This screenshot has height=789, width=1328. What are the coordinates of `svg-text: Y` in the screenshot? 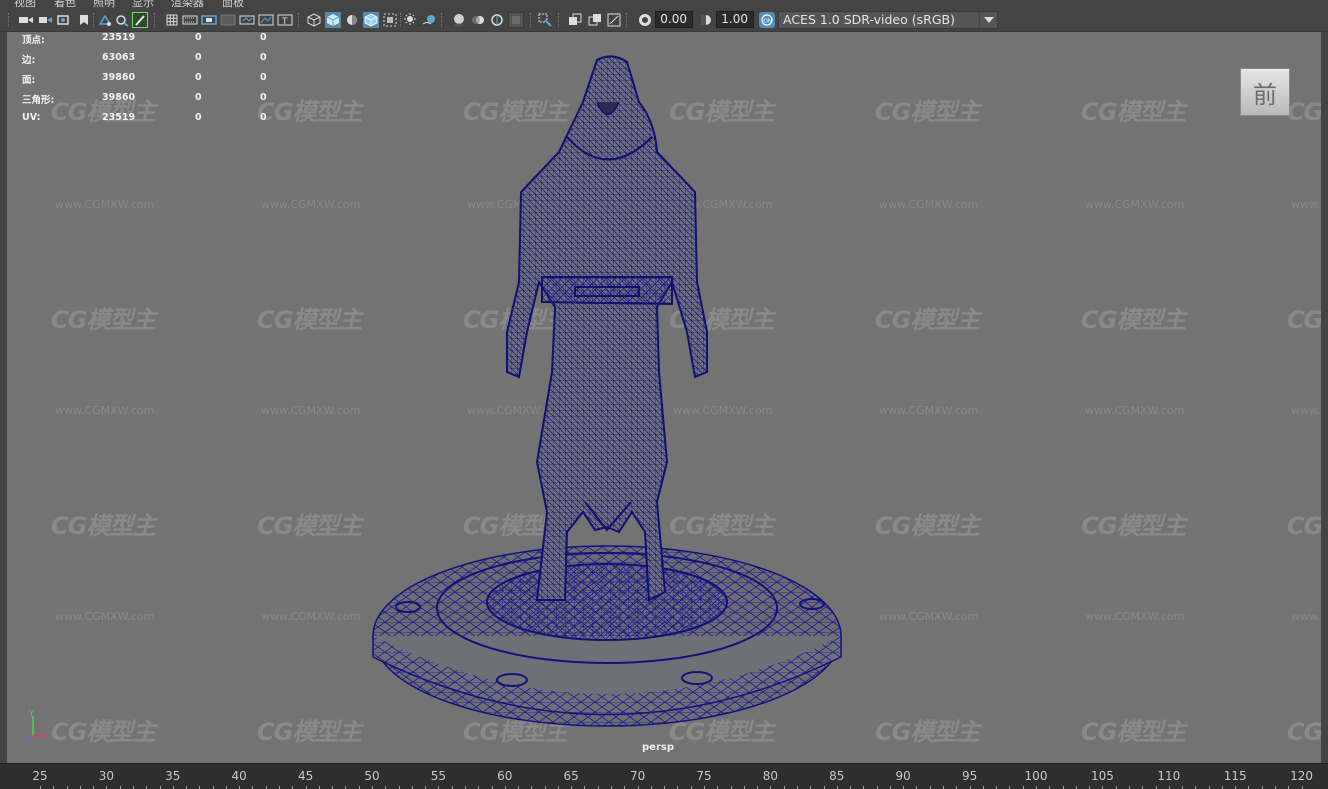 It's located at (31, 714).